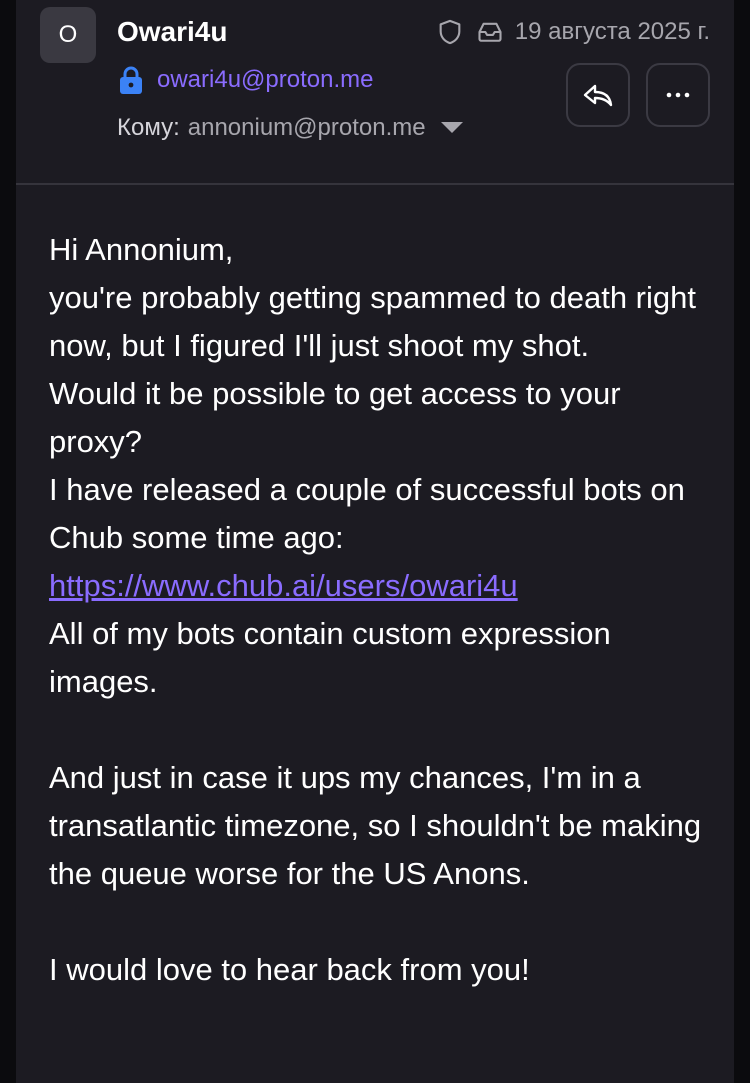 The height and width of the screenshot is (1083, 750). I want to click on chevron-down-icon, so click(452, 128).